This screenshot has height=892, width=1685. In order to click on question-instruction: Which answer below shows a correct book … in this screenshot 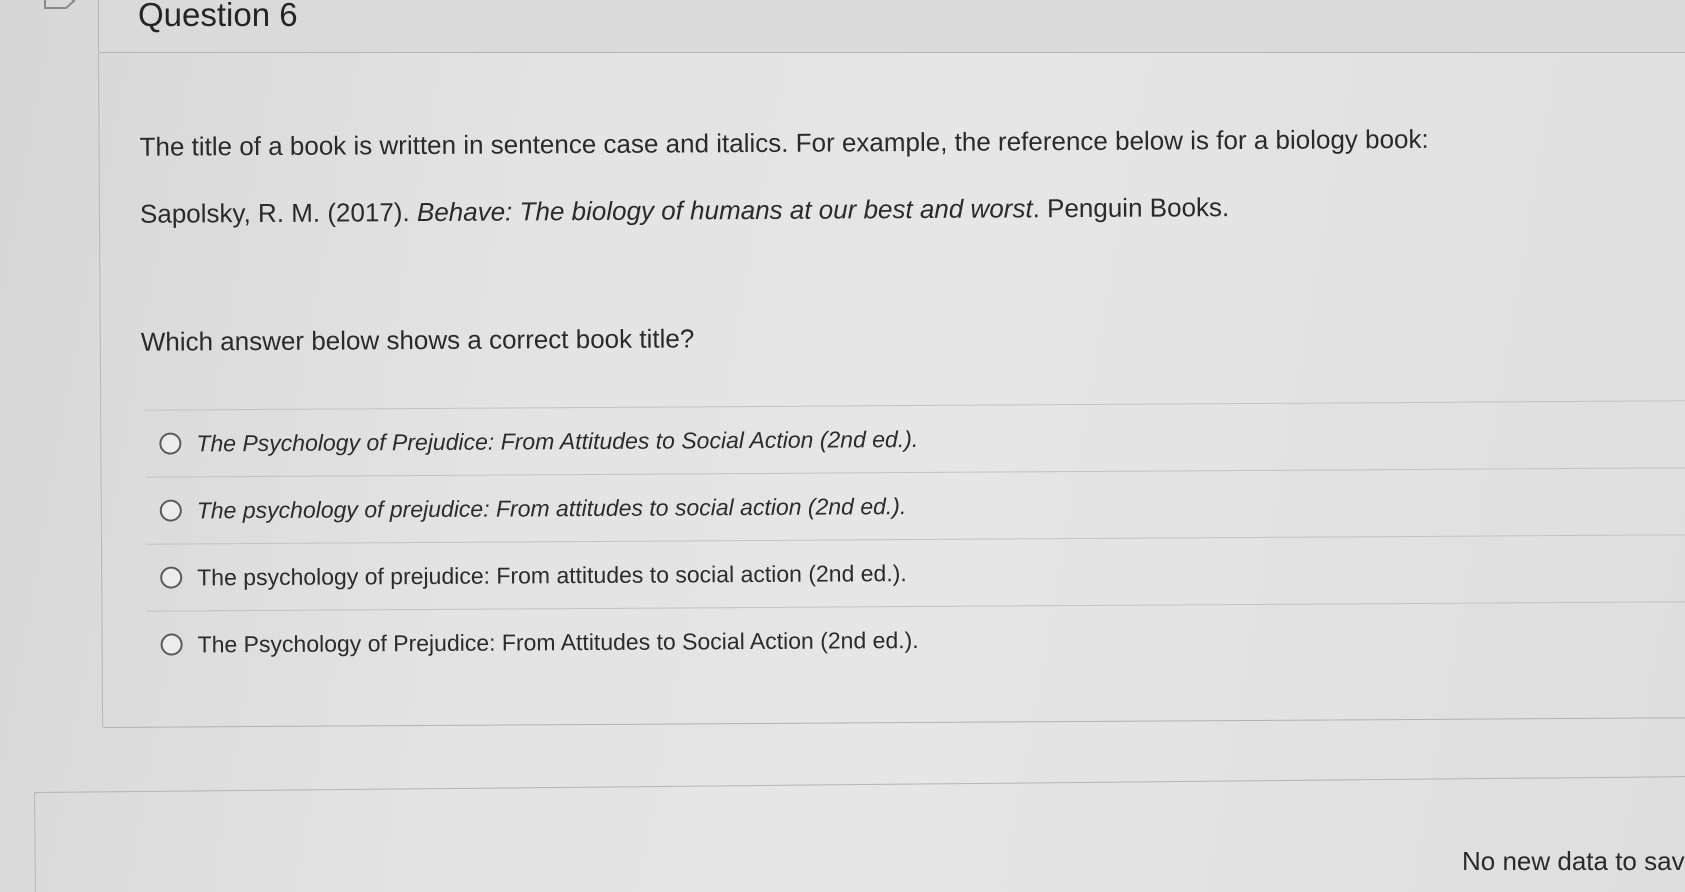, I will do `click(417, 340)`.